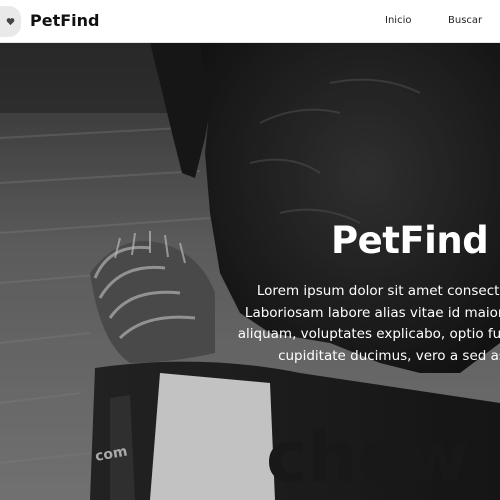 The height and width of the screenshot is (500, 500). I want to click on brand-name: PetFind, so click(64, 21).